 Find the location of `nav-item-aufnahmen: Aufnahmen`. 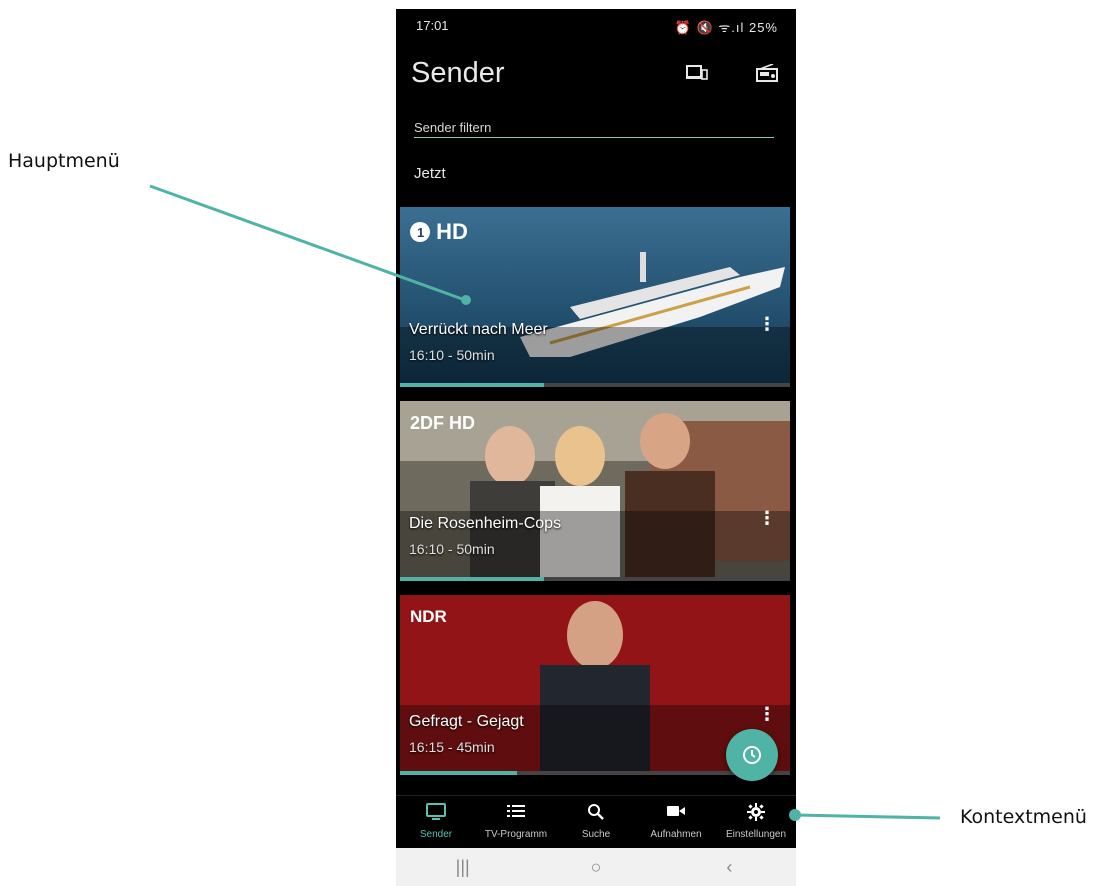

nav-item-aufnahmen: Aufnahmen is located at coordinates (676, 822).